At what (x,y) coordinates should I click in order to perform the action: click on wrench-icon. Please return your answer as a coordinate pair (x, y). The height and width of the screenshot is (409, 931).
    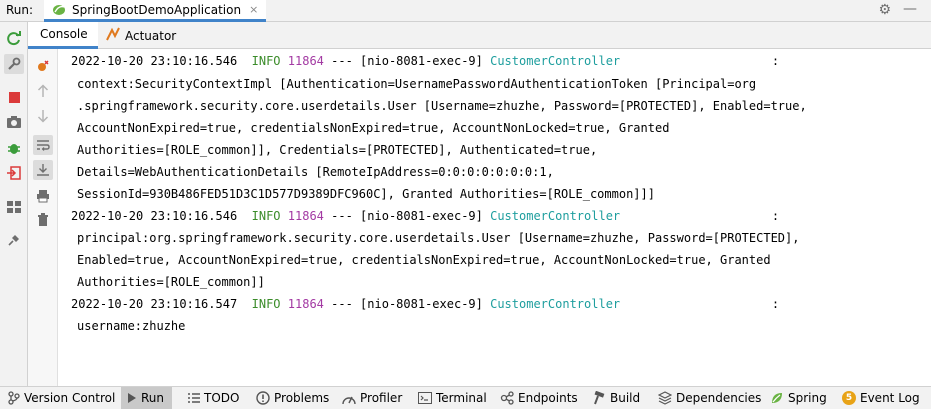
    Looking at the image, I should click on (14, 64).